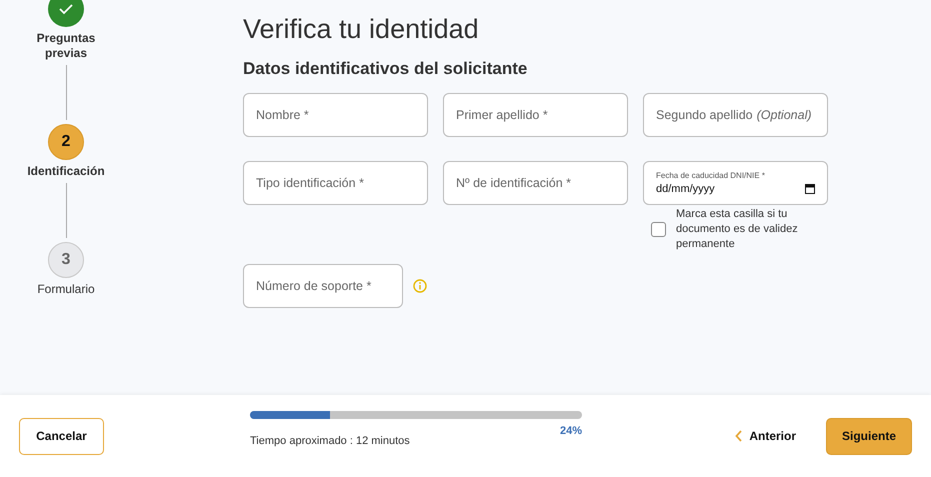  What do you see at coordinates (420, 286) in the screenshot?
I see `info-icon` at bounding box center [420, 286].